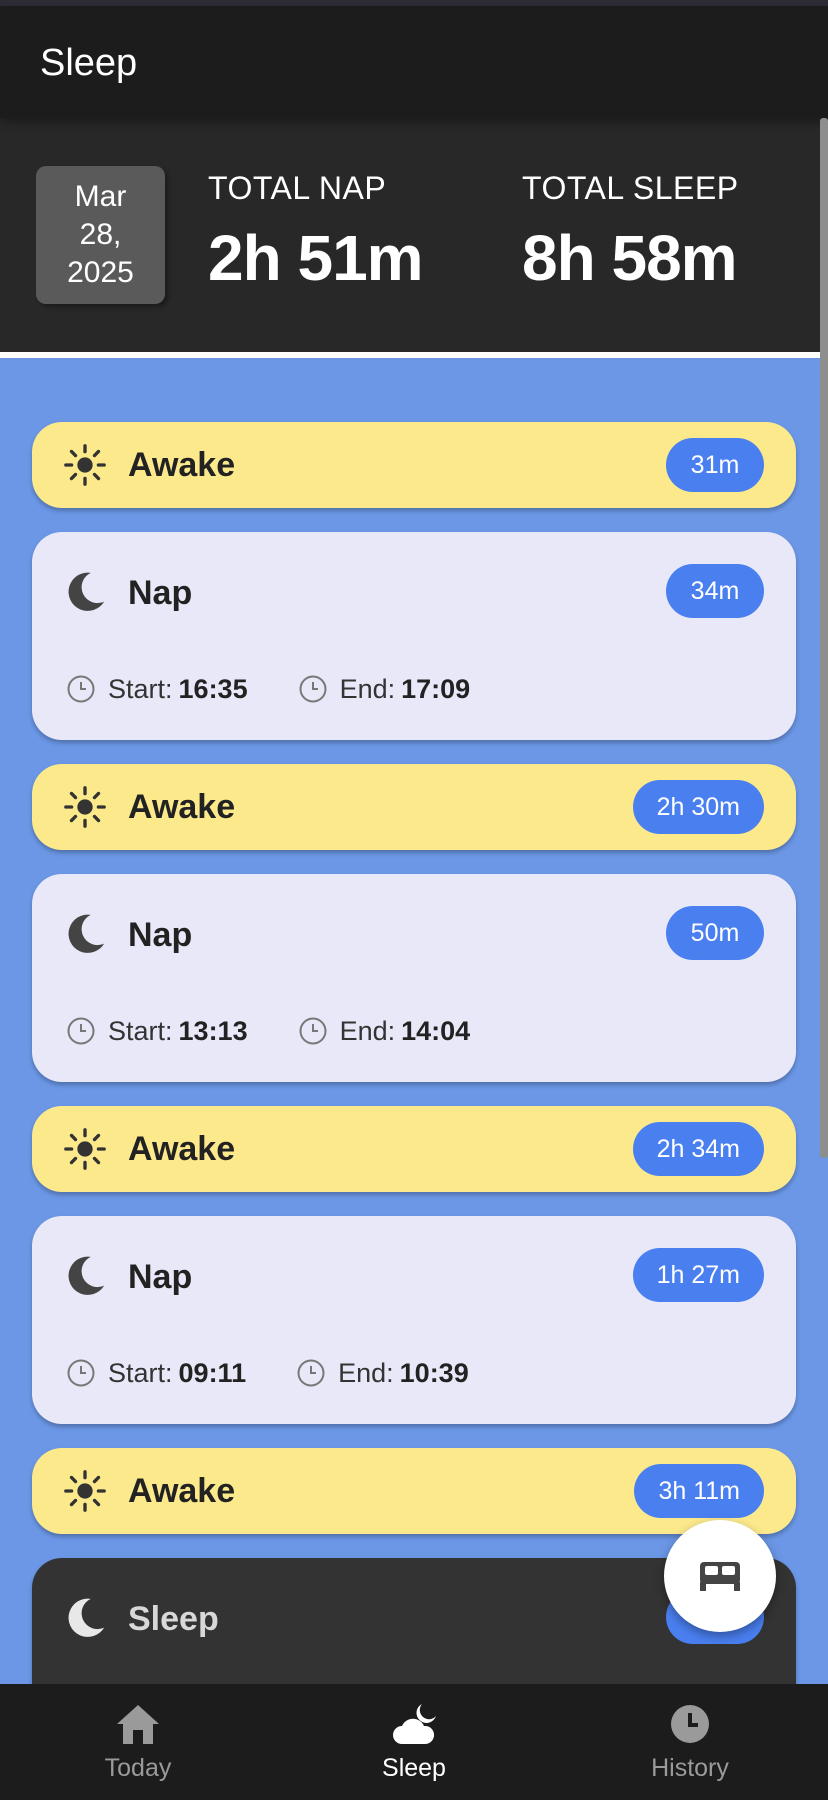  I want to click on total-nap-label: TOTAL NAP, so click(297, 188).